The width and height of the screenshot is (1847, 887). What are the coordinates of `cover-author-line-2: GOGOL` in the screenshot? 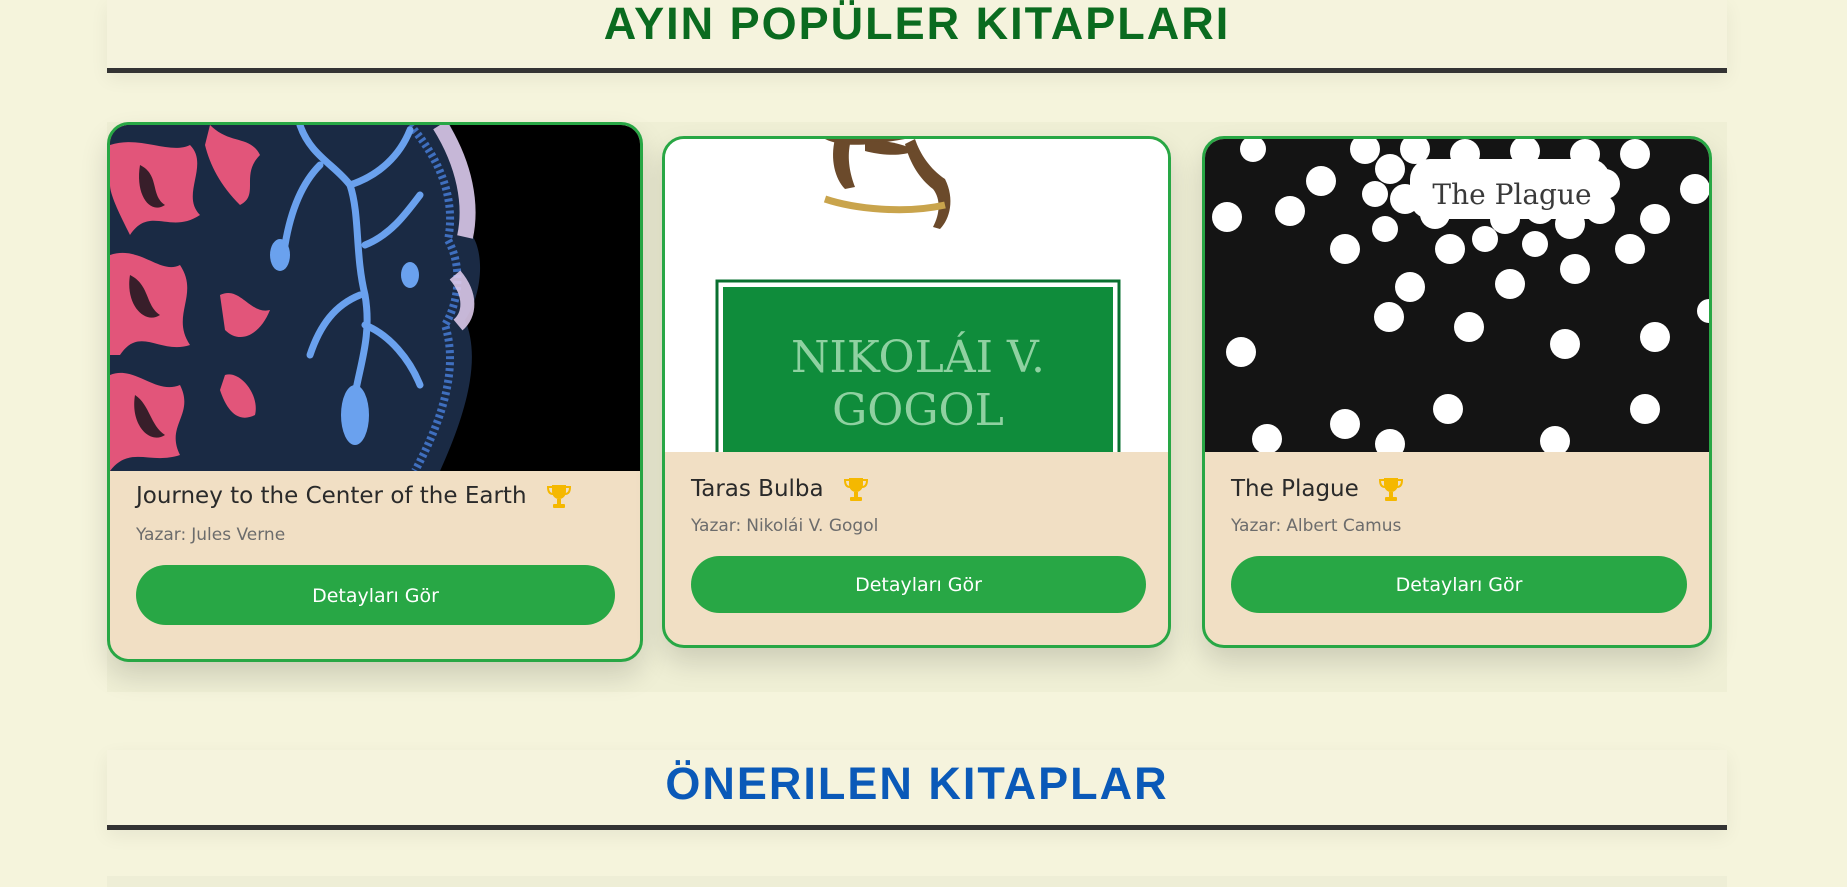 It's located at (918, 410).